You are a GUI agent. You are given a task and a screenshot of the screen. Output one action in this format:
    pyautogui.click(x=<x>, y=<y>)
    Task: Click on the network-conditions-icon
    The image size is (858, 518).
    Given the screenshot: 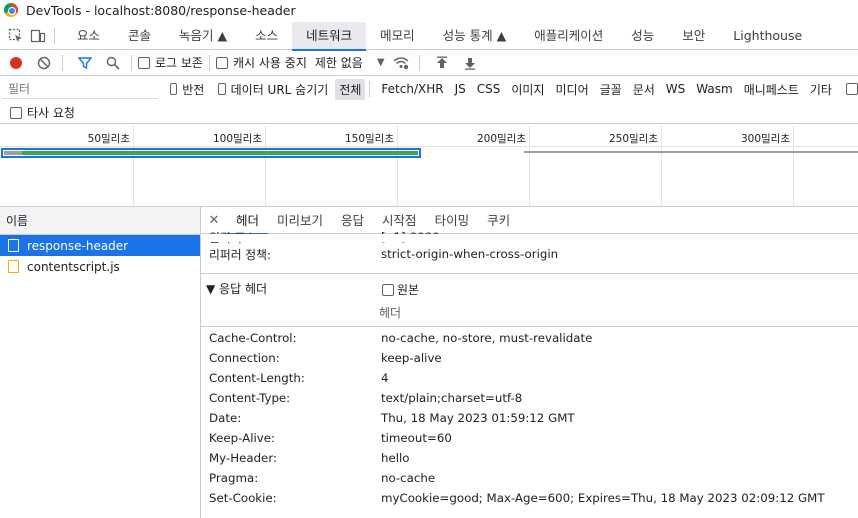 What is the action you would take?
    pyautogui.click(x=401, y=63)
    